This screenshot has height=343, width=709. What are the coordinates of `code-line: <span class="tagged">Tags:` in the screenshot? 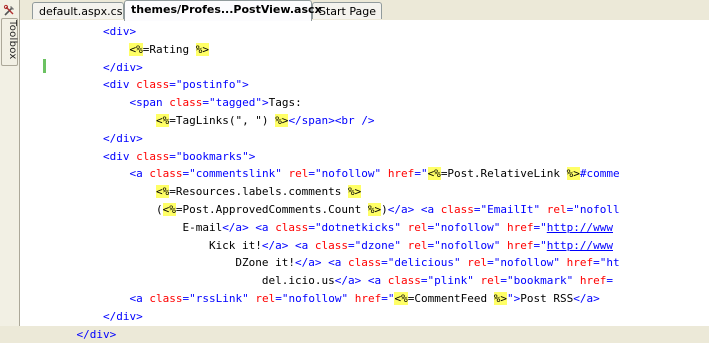 It's located at (379, 103).